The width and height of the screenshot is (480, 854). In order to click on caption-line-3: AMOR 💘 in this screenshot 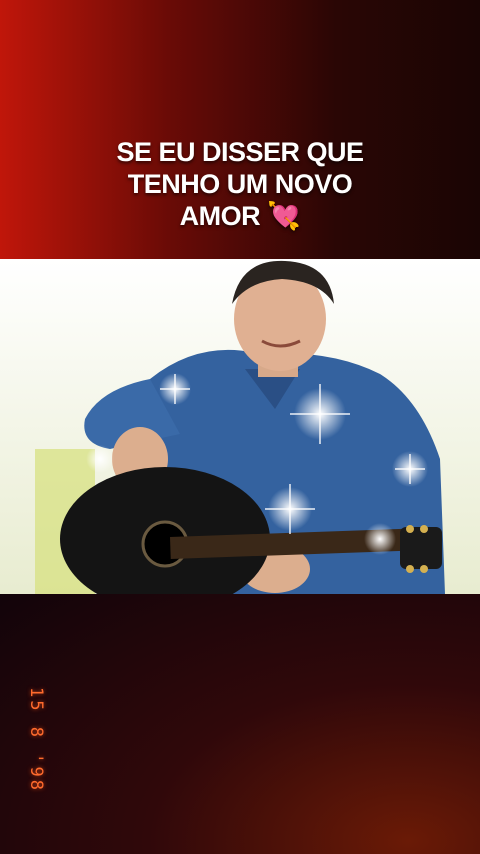, I will do `click(240, 216)`.